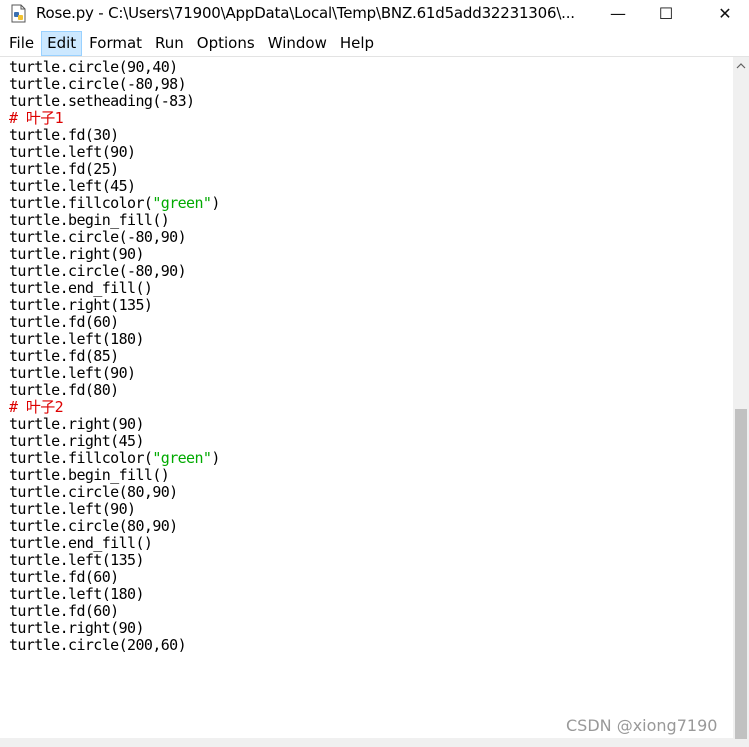  Describe the element at coordinates (618, 13) in the screenshot. I see `minimize-button: —` at that location.